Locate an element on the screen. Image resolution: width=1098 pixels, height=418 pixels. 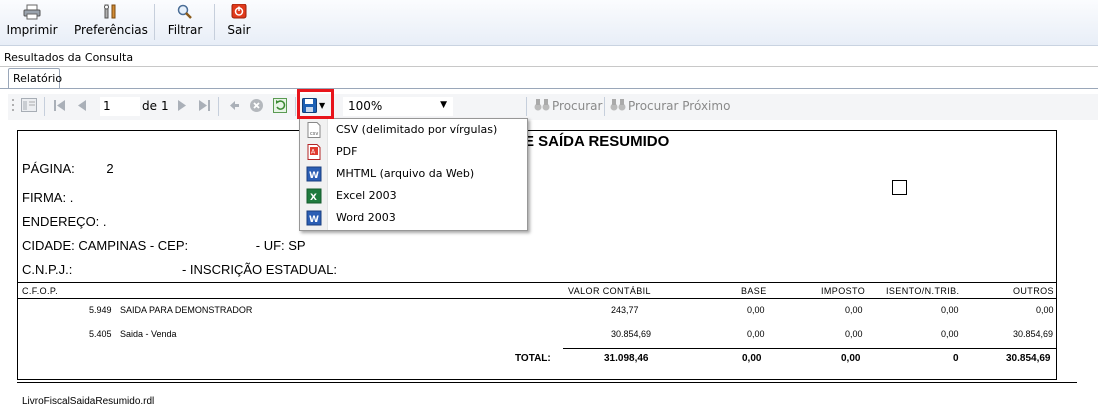
find-button: Procurar is located at coordinates (568, 106).